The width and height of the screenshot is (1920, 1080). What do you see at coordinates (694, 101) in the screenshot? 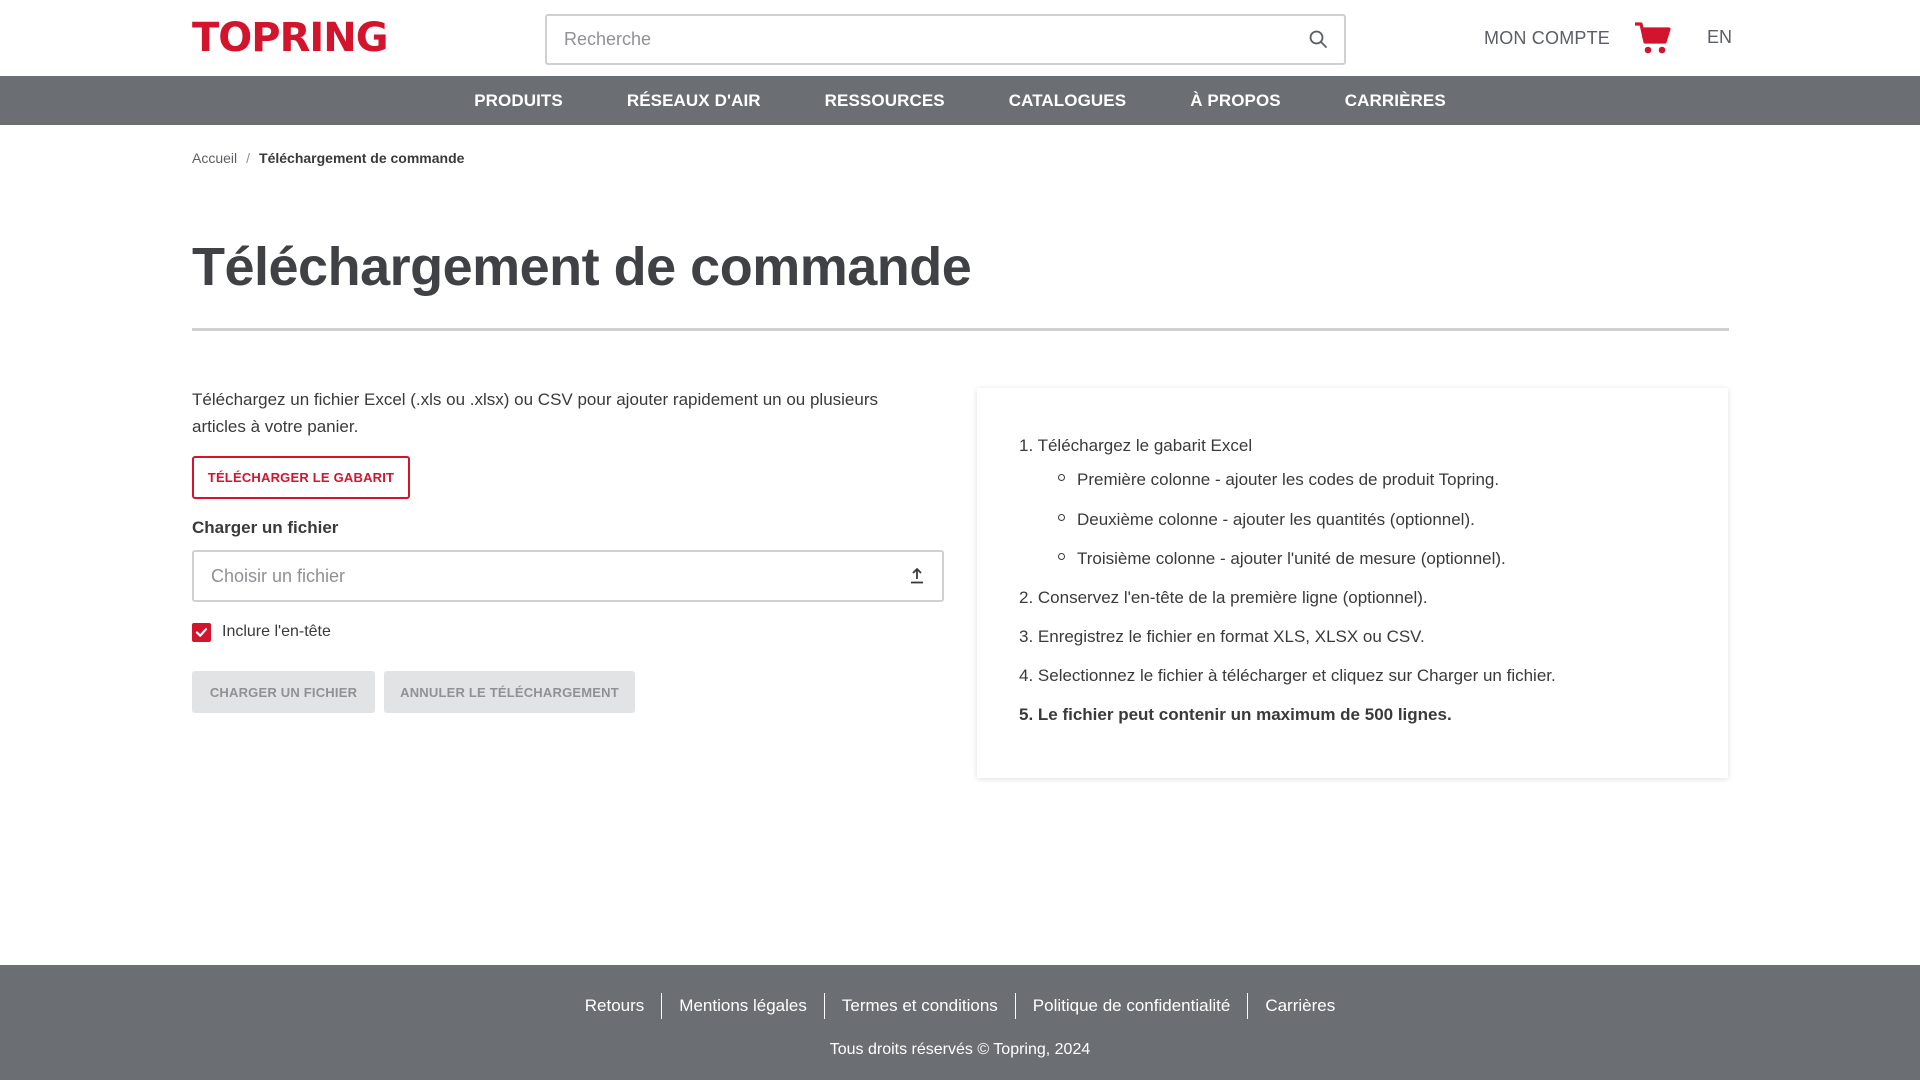
I see `nav-item-reseaux-air: RÉSEAUX D'AIR` at bounding box center [694, 101].